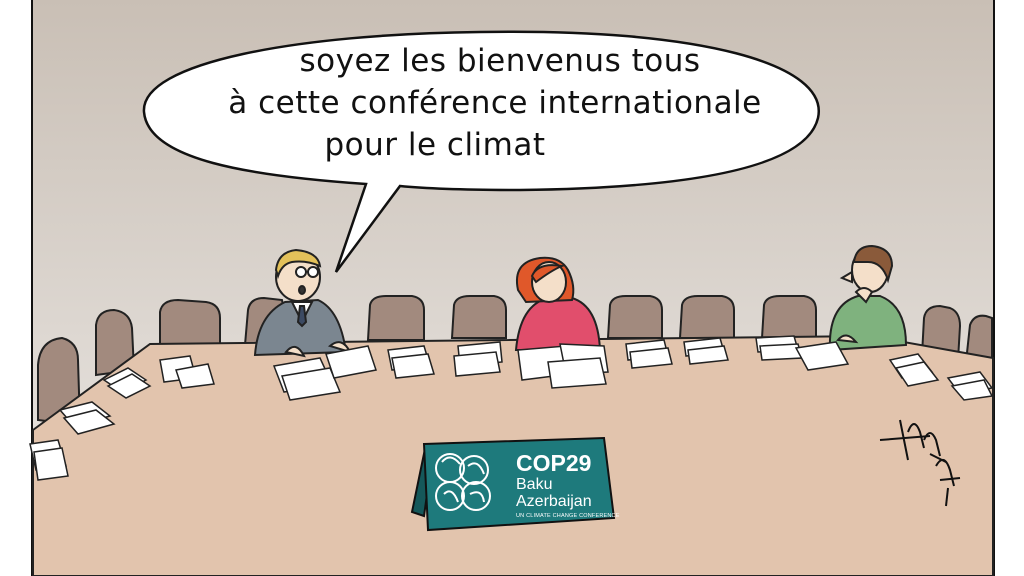 The height and width of the screenshot is (576, 1024). I want to click on speech-line-3: pour le climat, so click(435, 145).